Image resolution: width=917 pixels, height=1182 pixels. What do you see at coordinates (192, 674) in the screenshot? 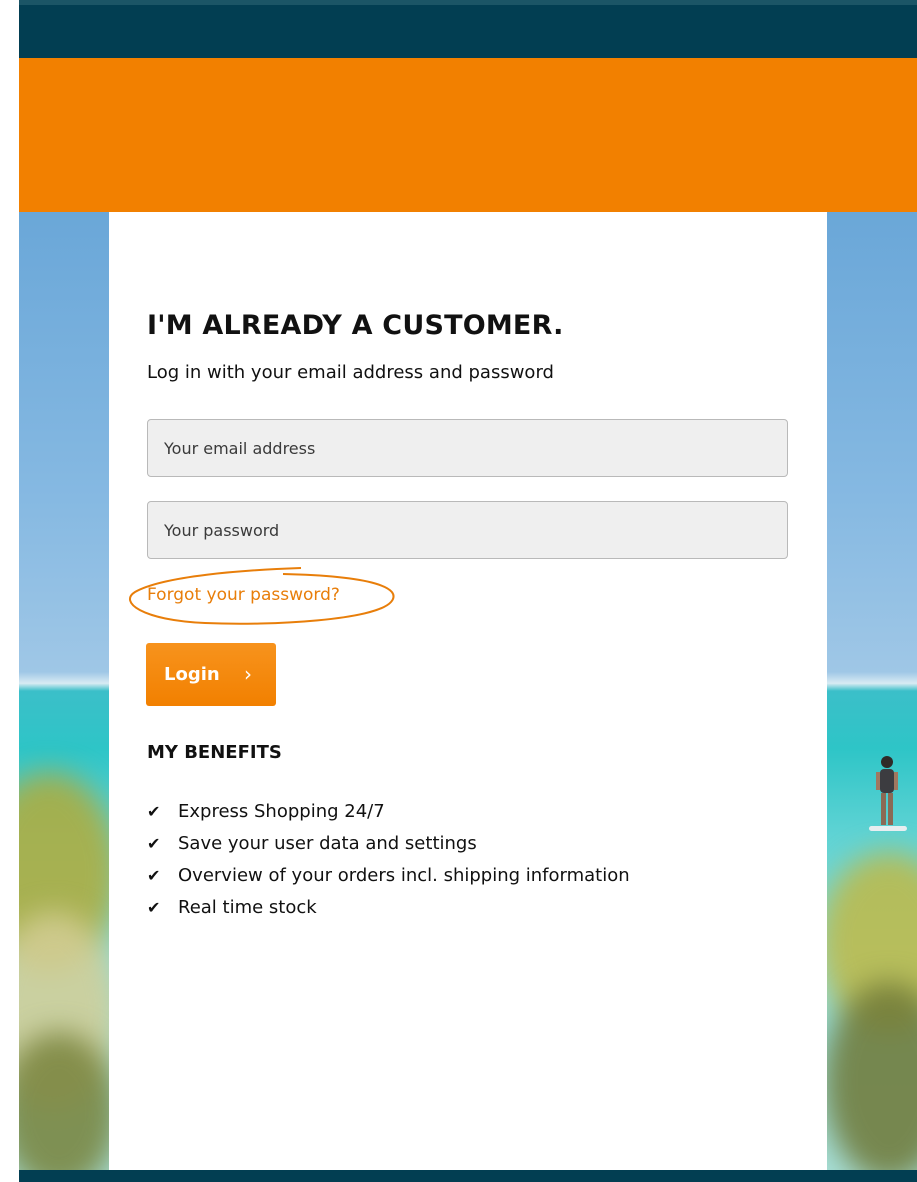
I see `login-button-label: Login` at bounding box center [192, 674].